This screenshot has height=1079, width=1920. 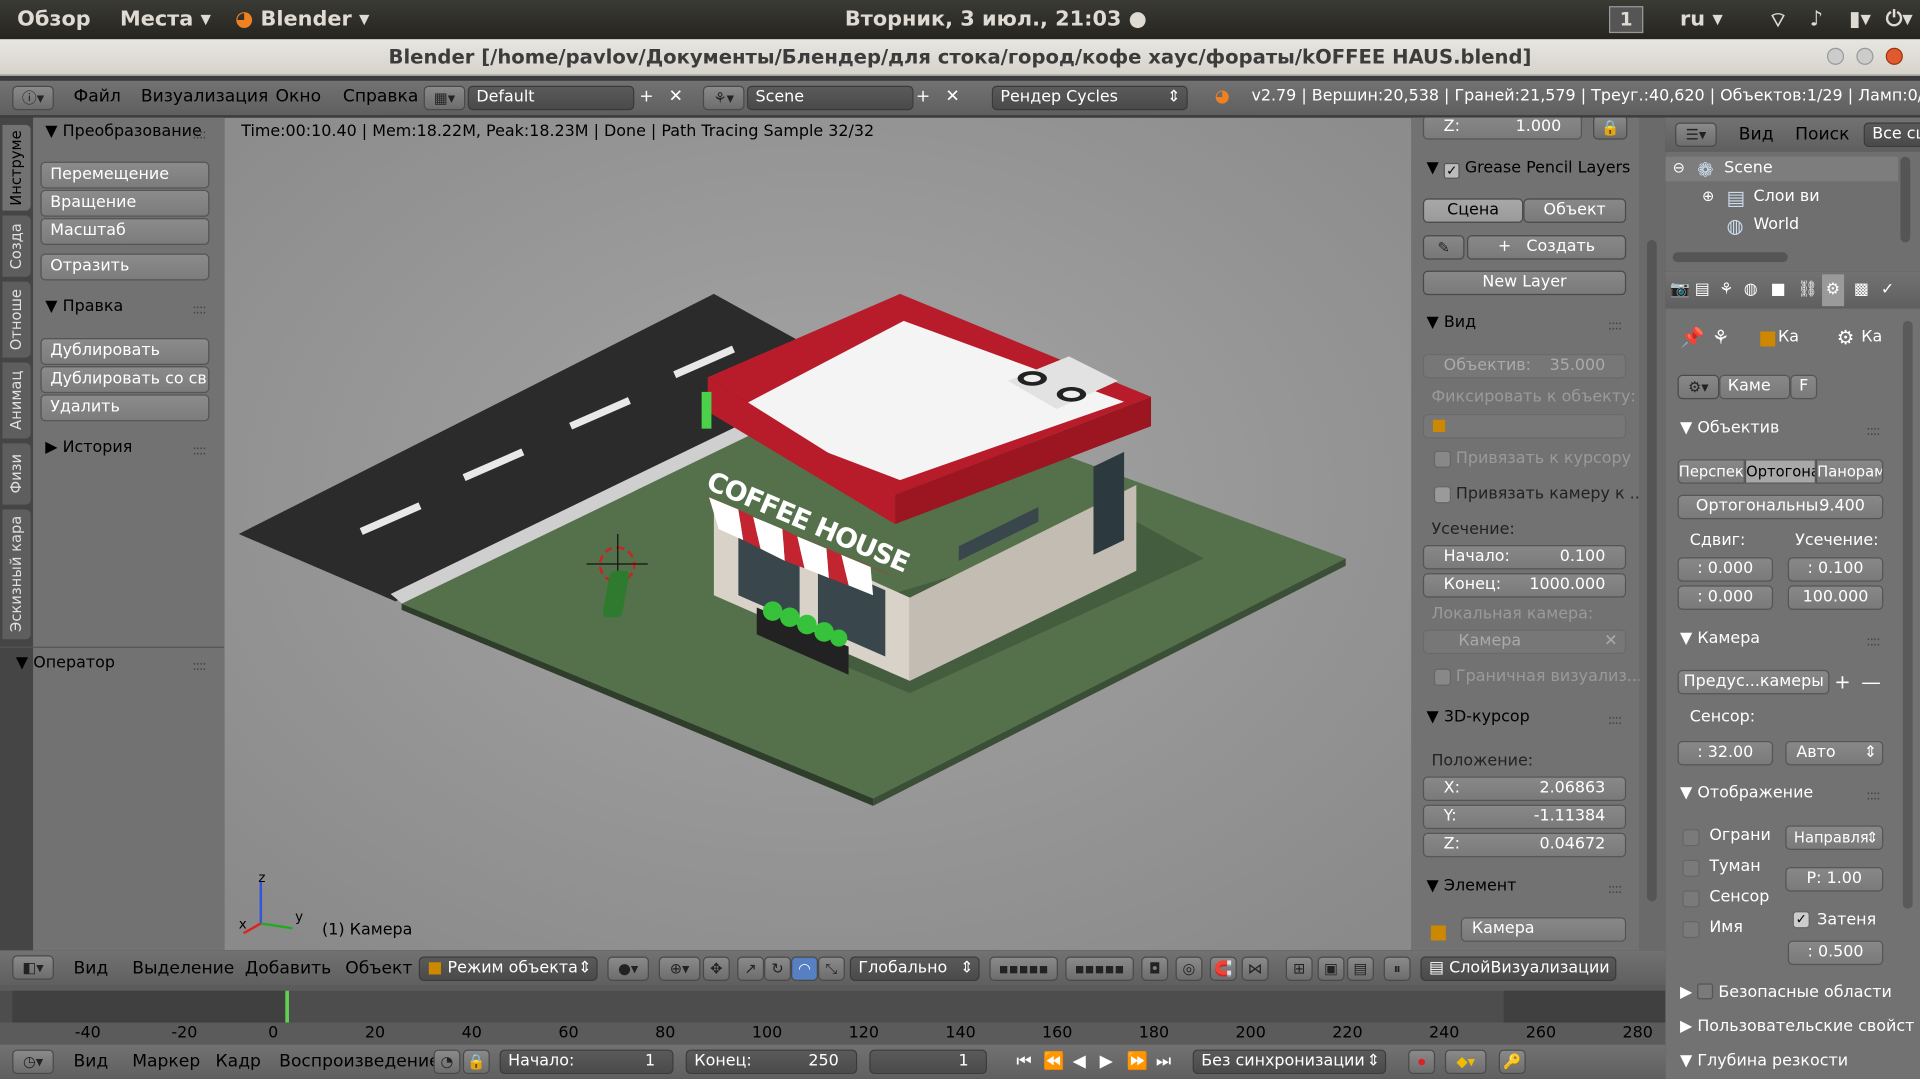 What do you see at coordinates (1720, 639) in the screenshot?
I see `camera-panel-header: ▼ Камера` at bounding box center [1720, 639].